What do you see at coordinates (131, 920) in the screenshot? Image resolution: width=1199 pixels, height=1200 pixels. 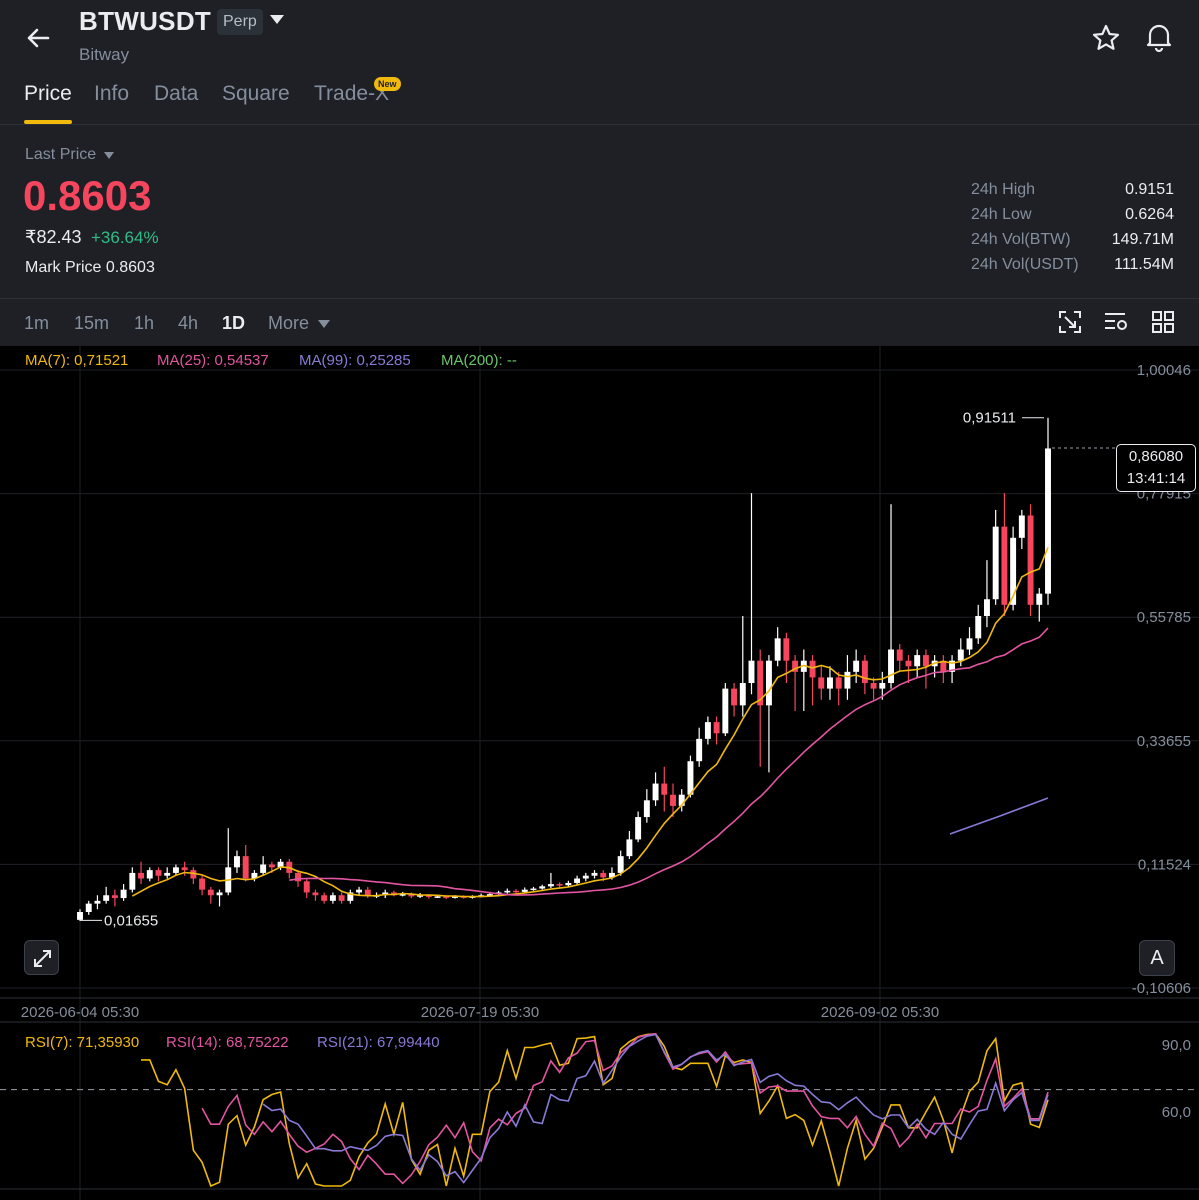 I see `low-annotation: 0,01655` at bounding box center [131, 920].